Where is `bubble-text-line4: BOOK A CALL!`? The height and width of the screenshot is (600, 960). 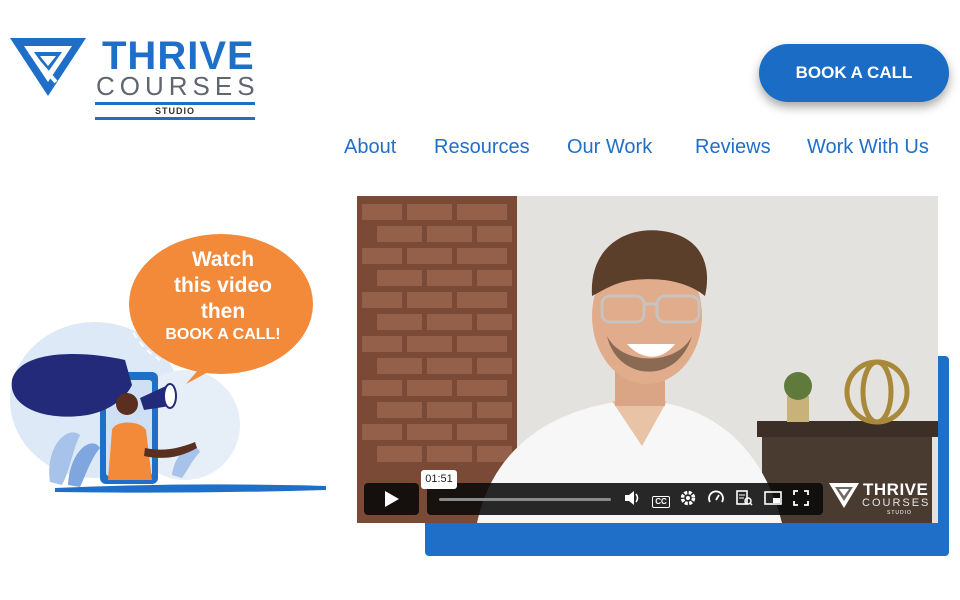 bubble-text-line4: BOOK A CALL! is located at coordinates (222, 334).